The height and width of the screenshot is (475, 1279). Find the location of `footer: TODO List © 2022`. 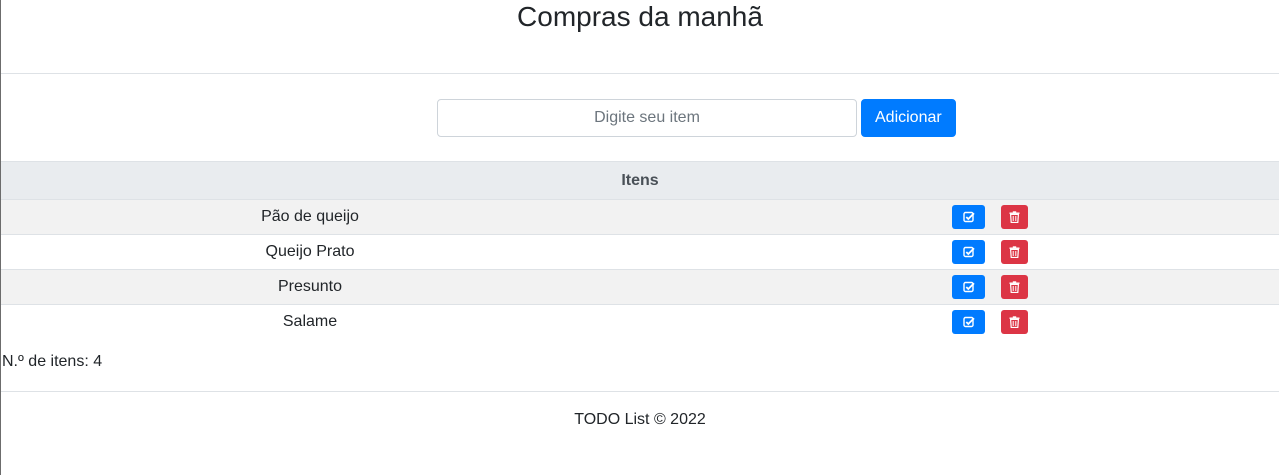

footer: TODO List © 2022 is located at coordinates (640, 410).